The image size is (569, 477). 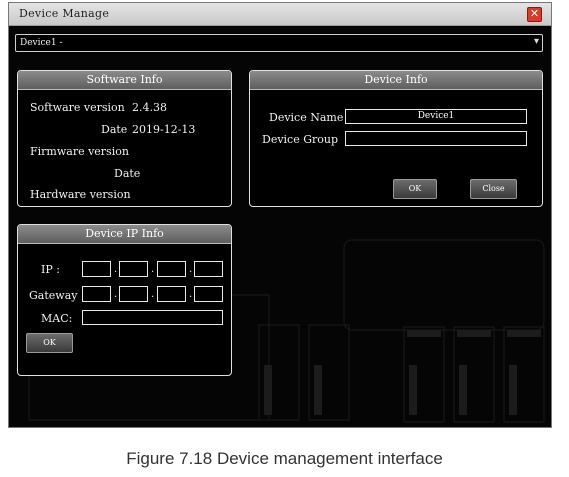 I want to click on gateway-label: Gateway, so click(x=53, y=295).